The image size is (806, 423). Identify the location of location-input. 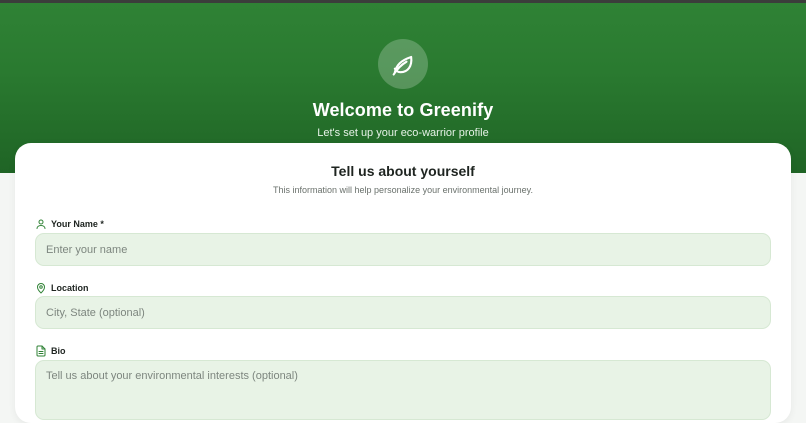
(403, 312).